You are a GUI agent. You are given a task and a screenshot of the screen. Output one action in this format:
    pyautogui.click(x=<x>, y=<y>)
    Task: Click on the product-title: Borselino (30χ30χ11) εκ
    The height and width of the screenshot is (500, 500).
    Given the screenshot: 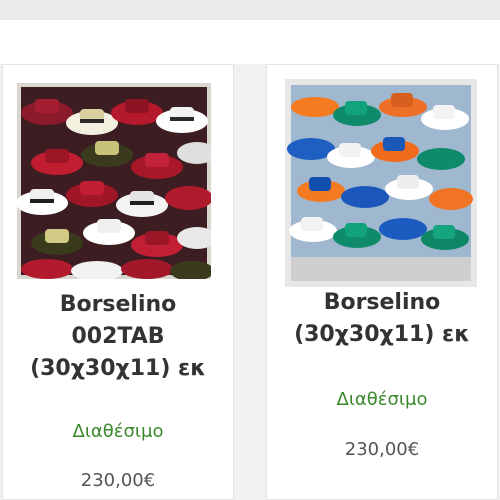 What is the action you would take?
    pyautogui.click(x=382, y=319)
    